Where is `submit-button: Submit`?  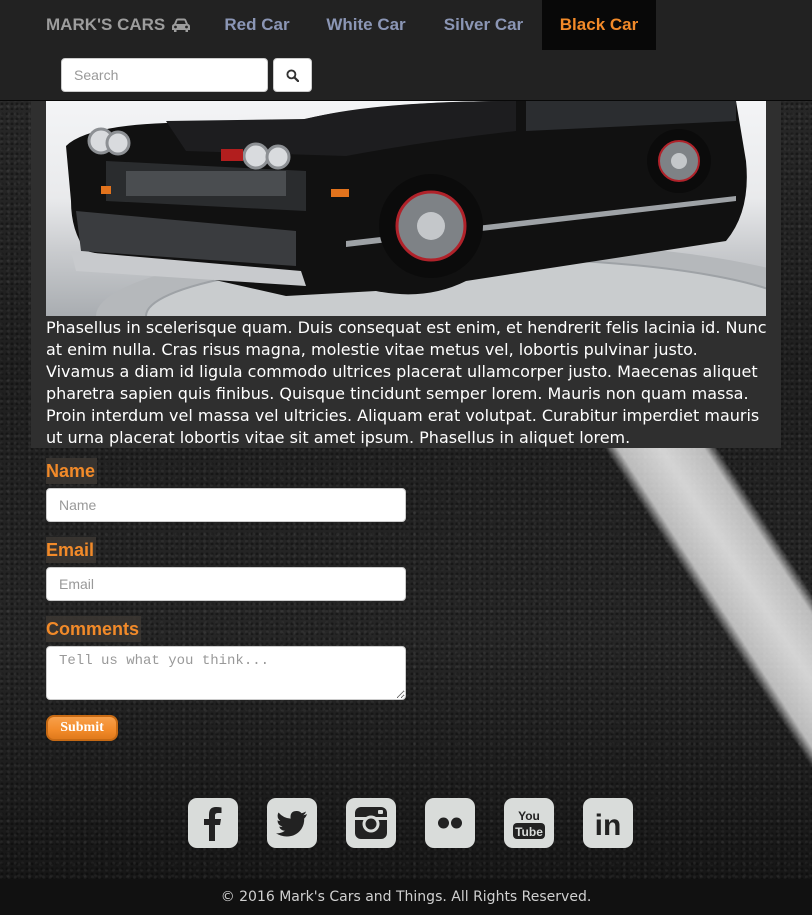
submit-button: Submit is located at coordinates (82, 728).